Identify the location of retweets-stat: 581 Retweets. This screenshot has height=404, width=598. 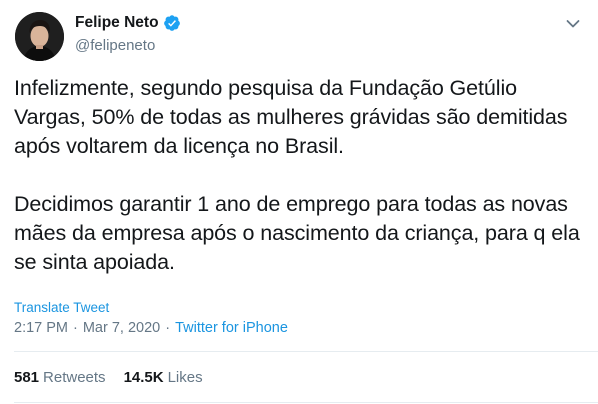
(60, 377).